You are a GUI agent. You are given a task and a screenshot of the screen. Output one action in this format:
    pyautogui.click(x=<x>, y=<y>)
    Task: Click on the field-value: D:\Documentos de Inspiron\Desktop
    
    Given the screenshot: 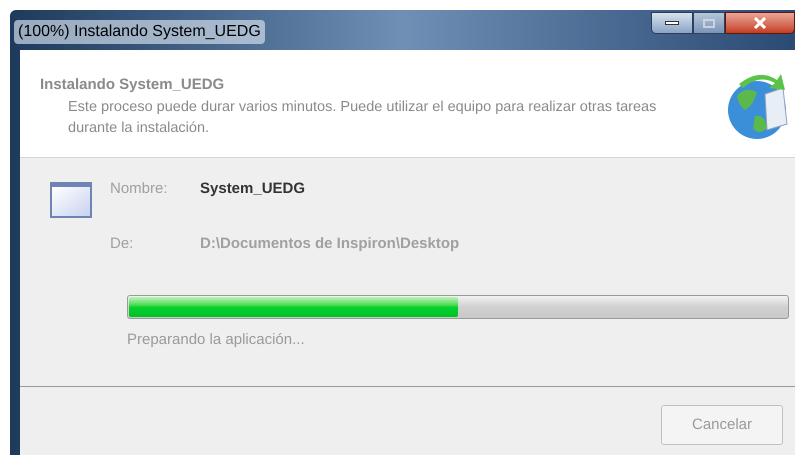 What is the action you would take?
    pyautogui.click(x=330, y=244)
    